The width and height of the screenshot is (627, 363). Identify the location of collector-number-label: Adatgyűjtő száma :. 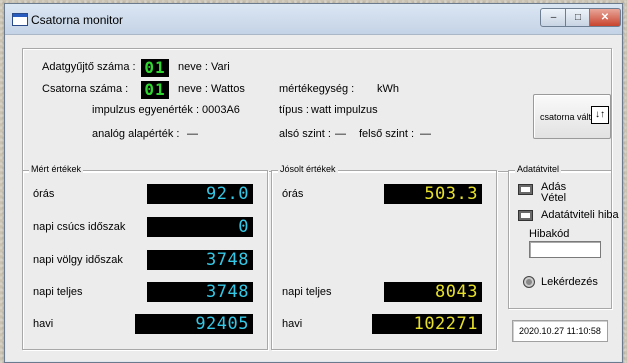
(89, 67).